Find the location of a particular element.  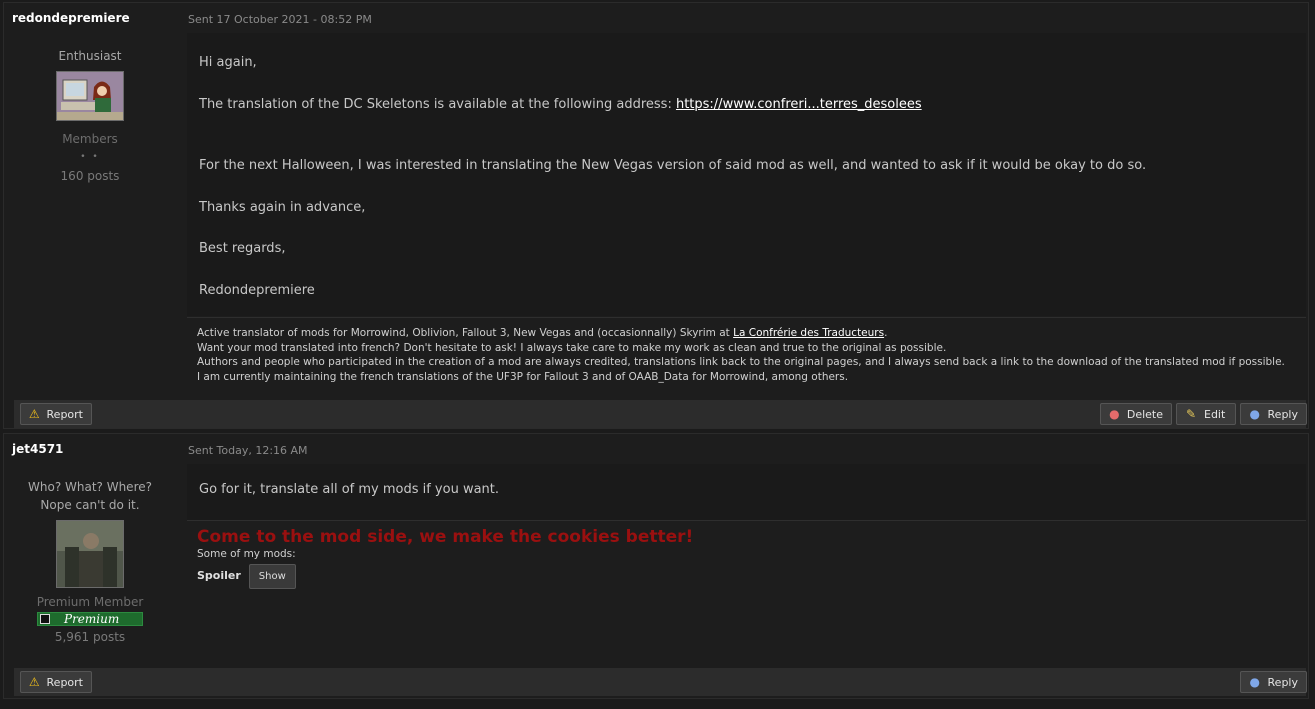

magnifier-edit-icon: ✎ is located at coordinates (1191, 414).